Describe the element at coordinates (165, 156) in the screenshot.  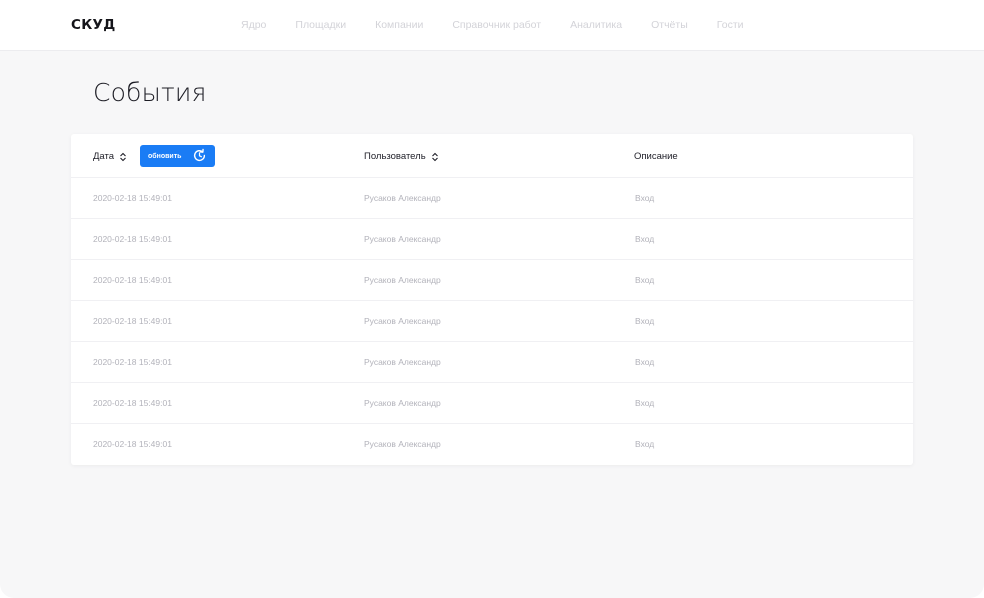
I see `refresh-button-label: обновить` at that location.